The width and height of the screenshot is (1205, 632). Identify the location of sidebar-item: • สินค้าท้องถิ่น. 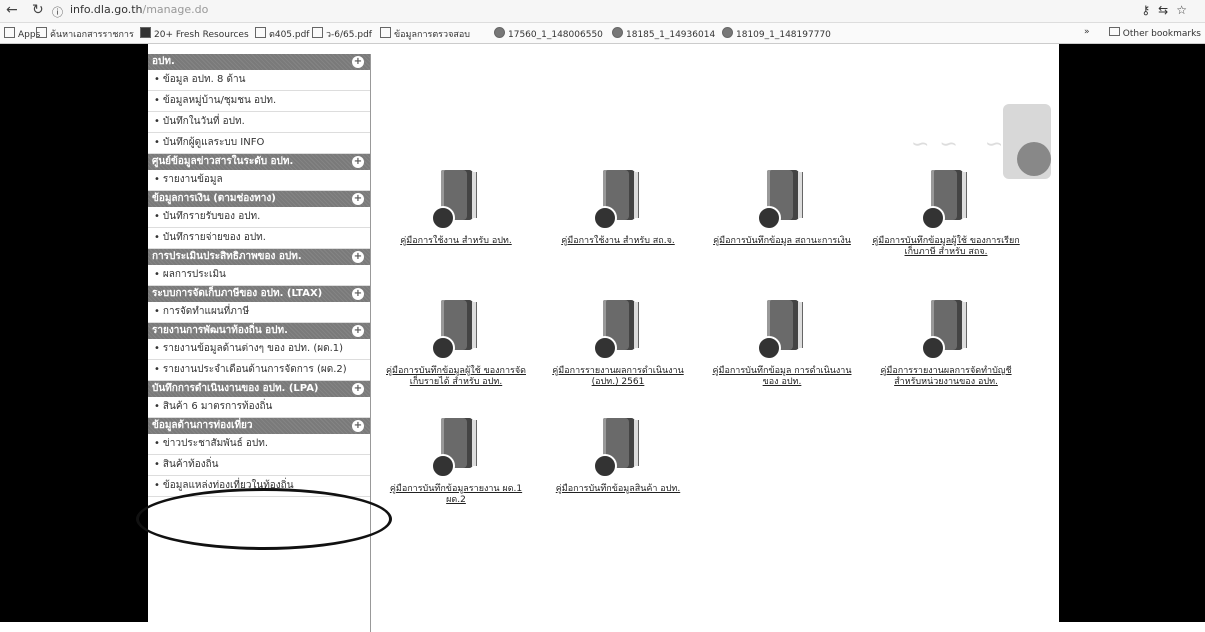
(259, 465).